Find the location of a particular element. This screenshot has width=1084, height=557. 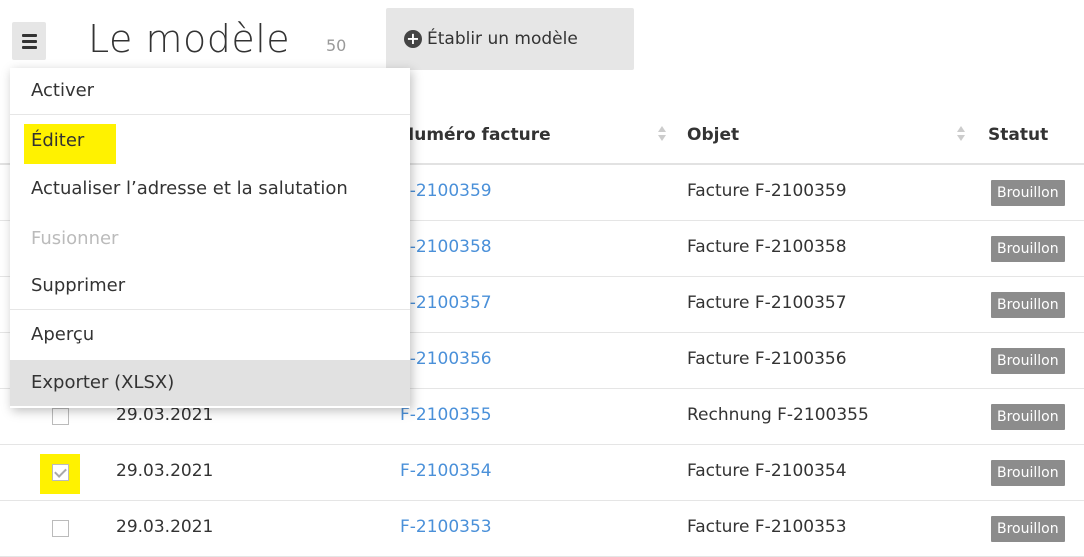

page-header: Le modèle 50 + Établir un modèle is located at coordinates (542, 35).